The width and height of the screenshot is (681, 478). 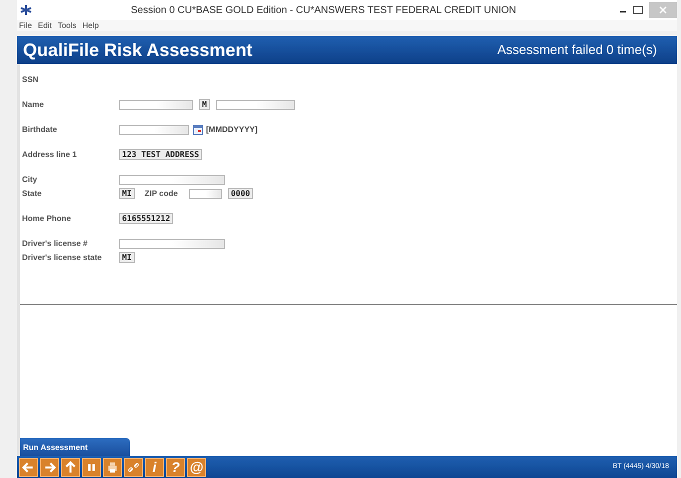 What do you see at coordinates (32, 194) in the screenshot?
I see `field-label: State` at bounding box center [32, 194].